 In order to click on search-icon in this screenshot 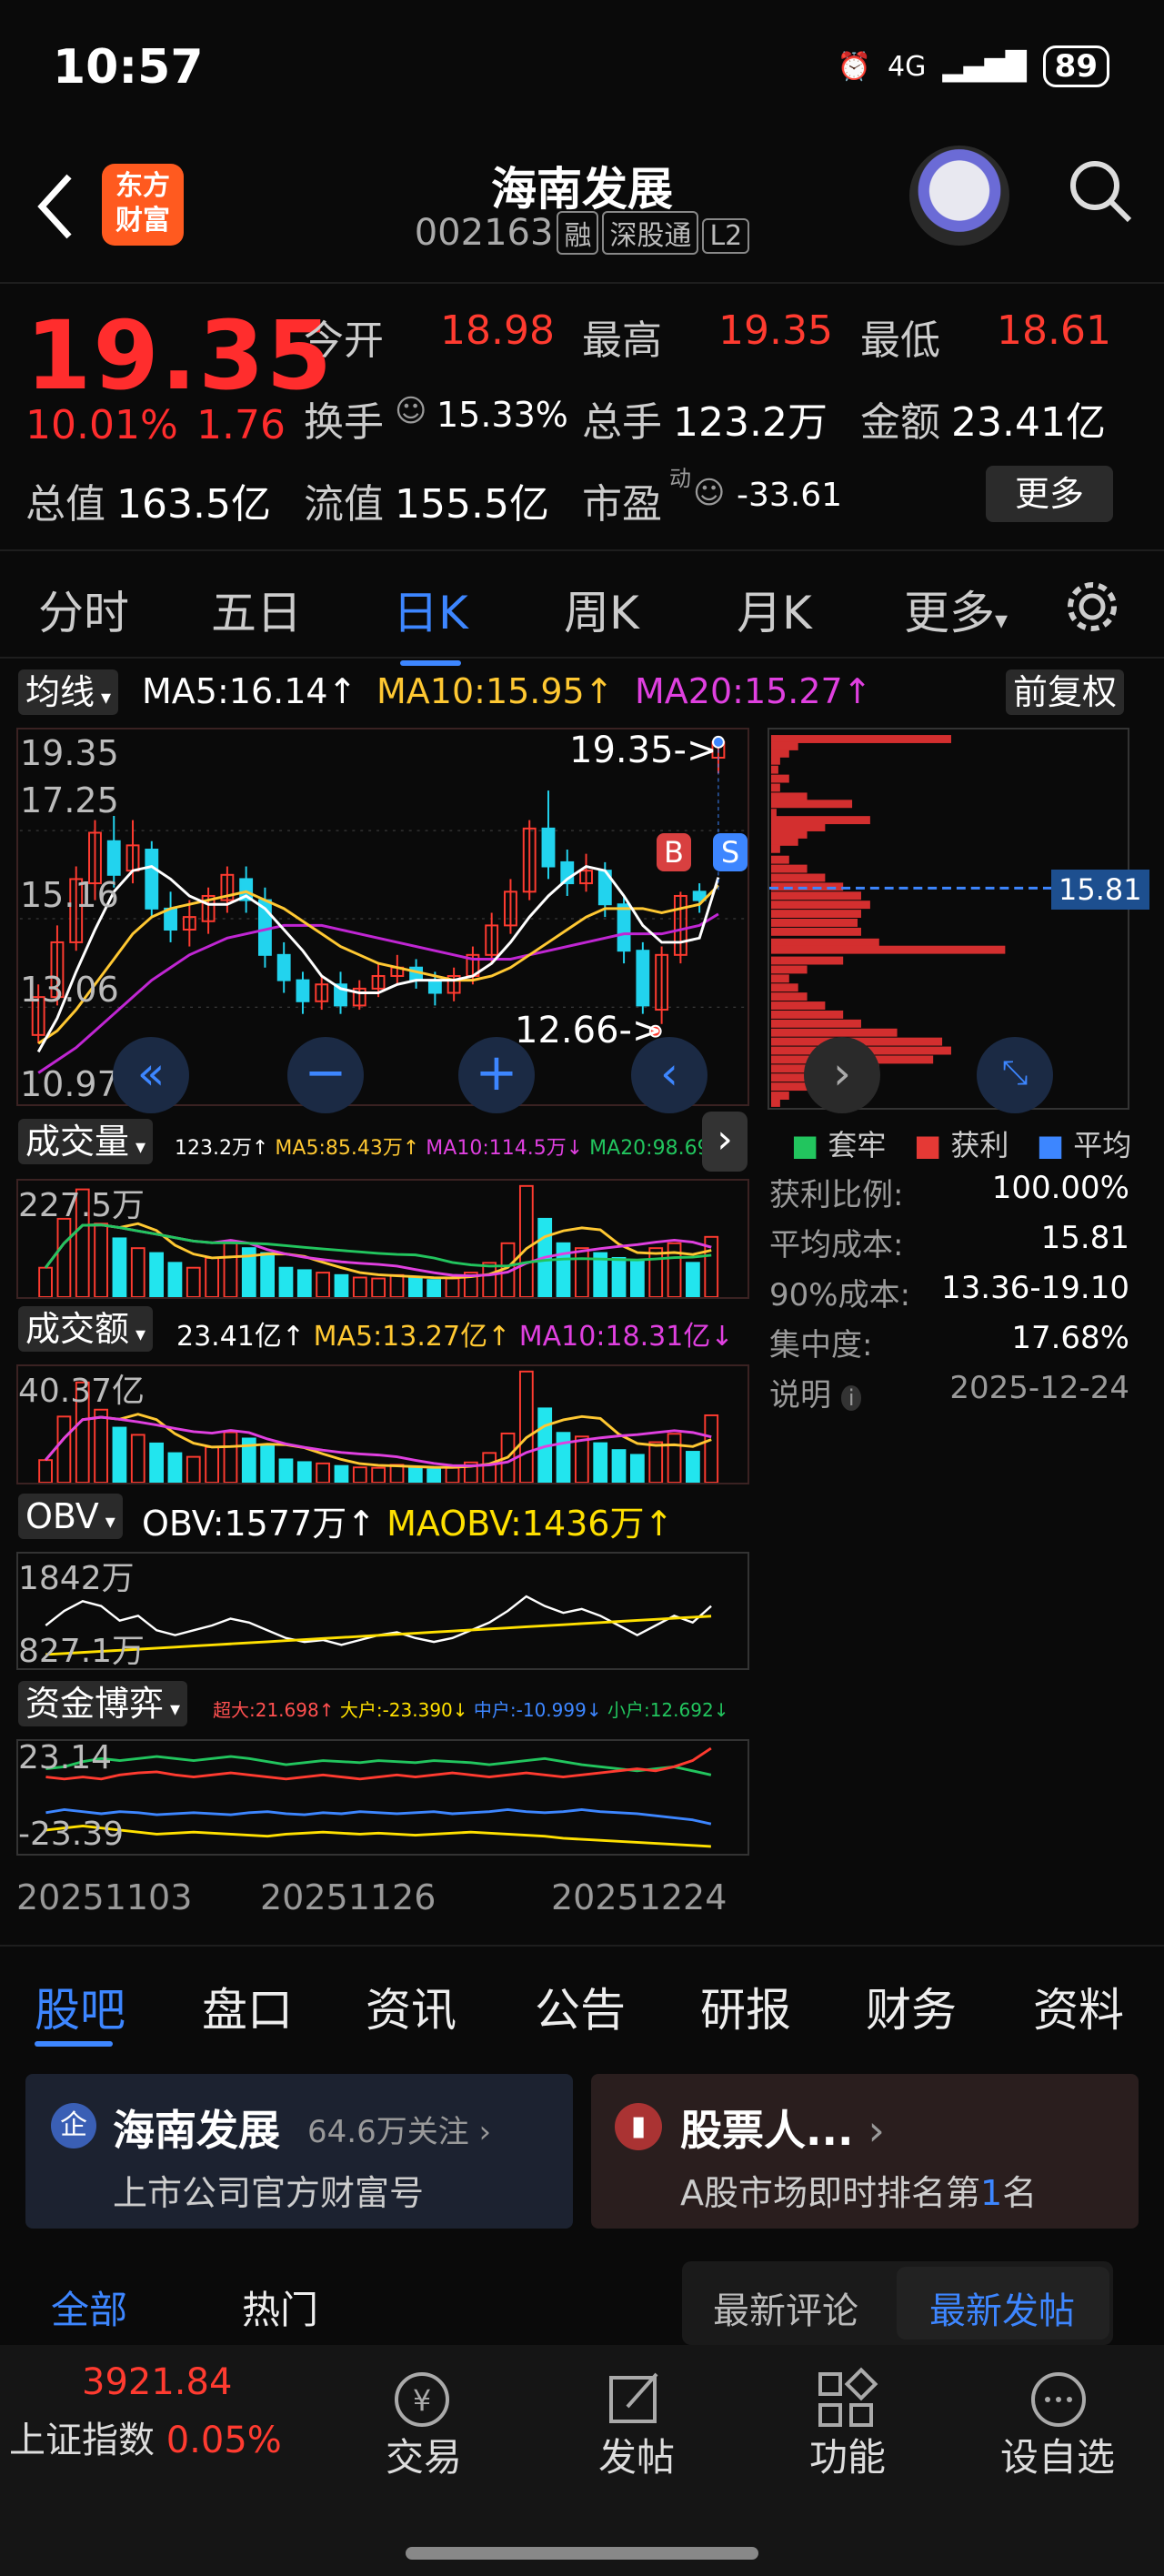, I will do `click(1101, 191)`.